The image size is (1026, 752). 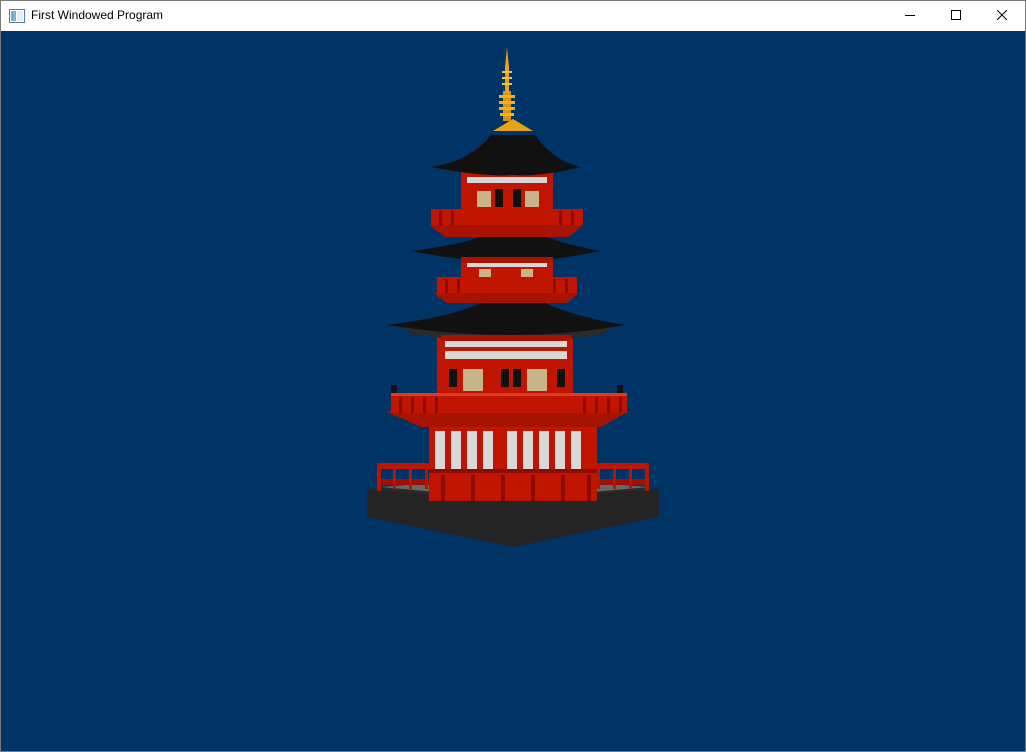 I want to click on close-button, so click(x=1002, y=16).